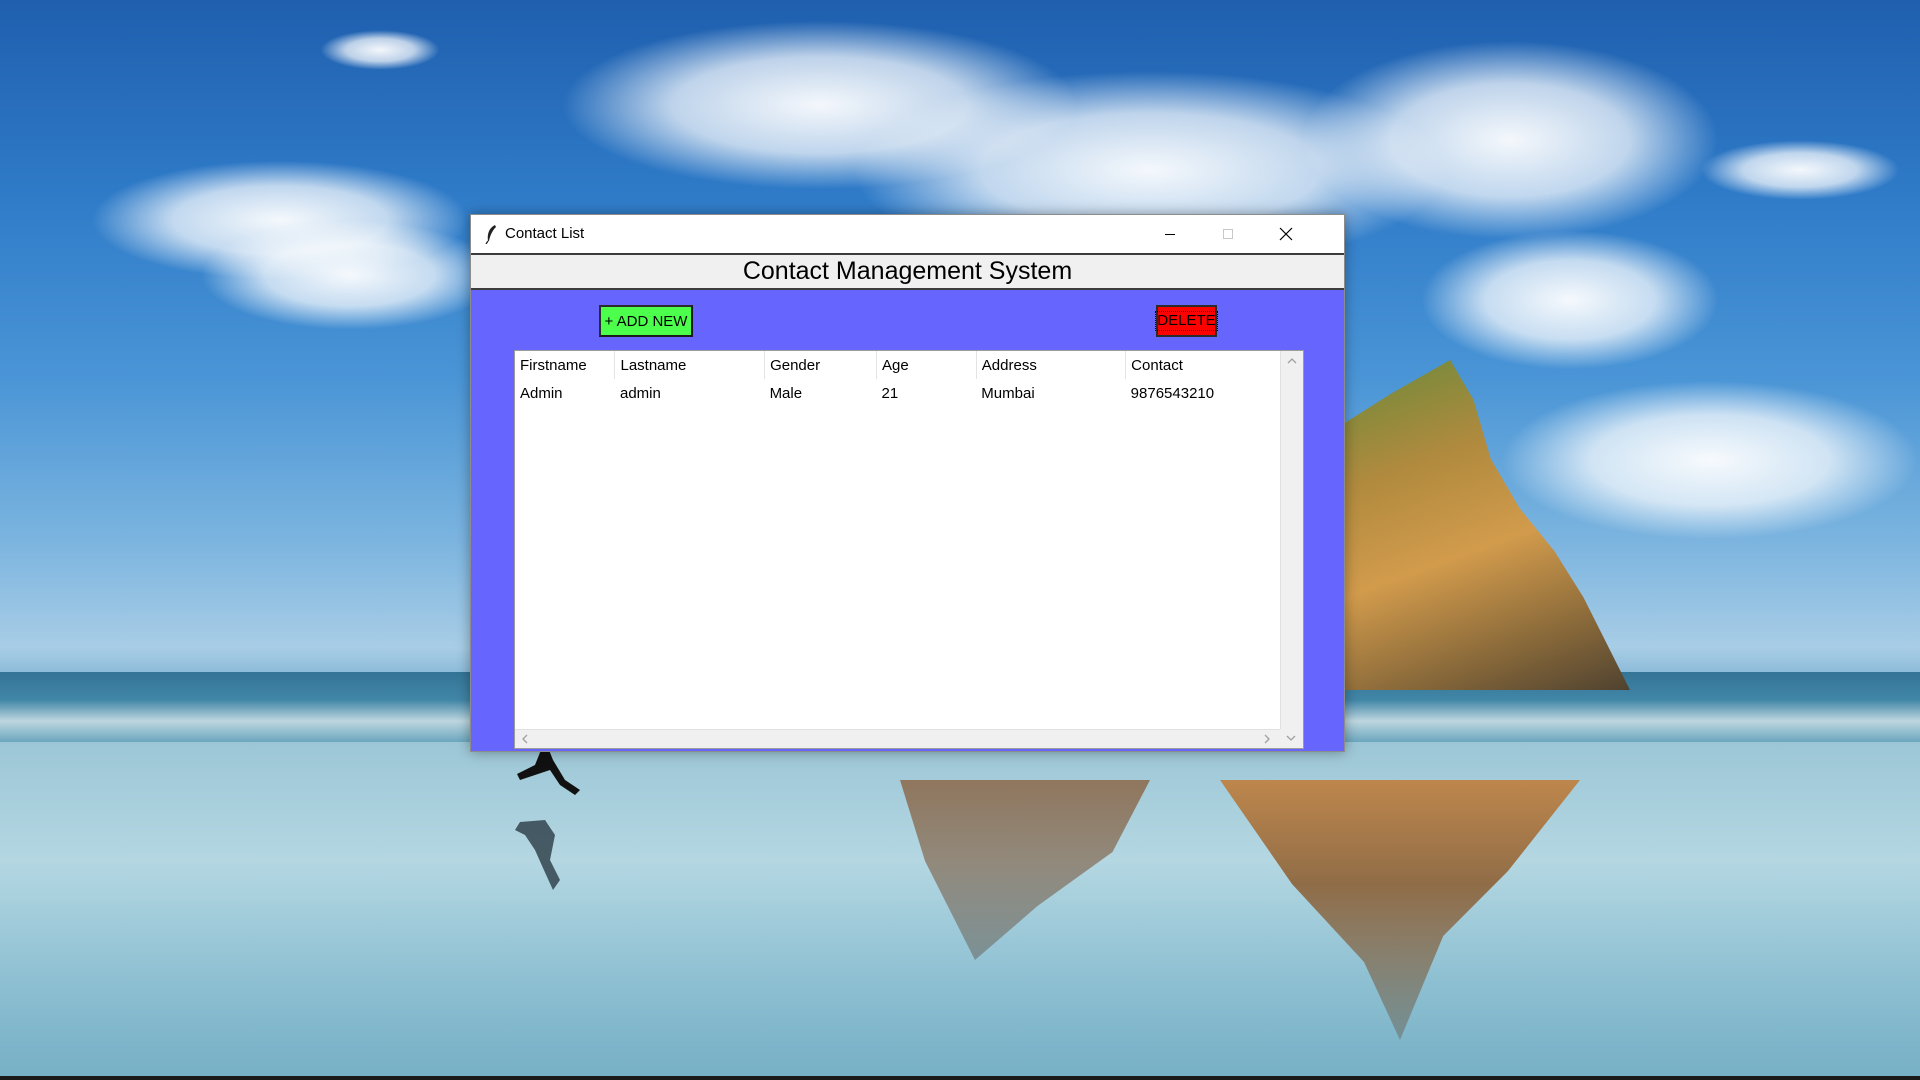 This screenshot has width=1920, height=1080. I want to click on scroll-left-arrow, so click(525, 739).